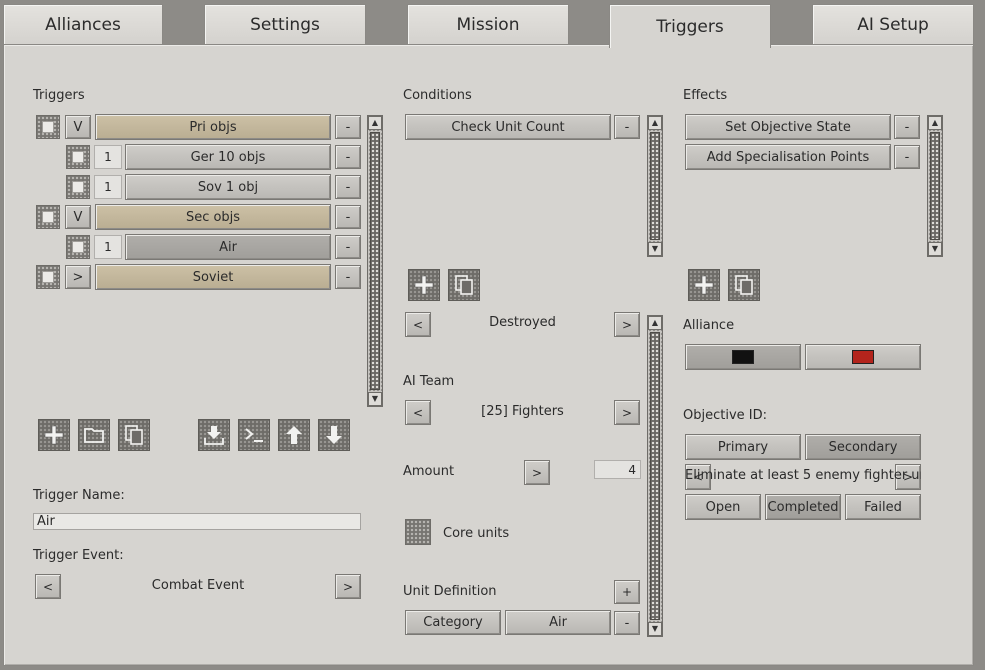 This screenshot has width=985, height=670. I want to click on condition-state-next-button: >, so click(627, 324).